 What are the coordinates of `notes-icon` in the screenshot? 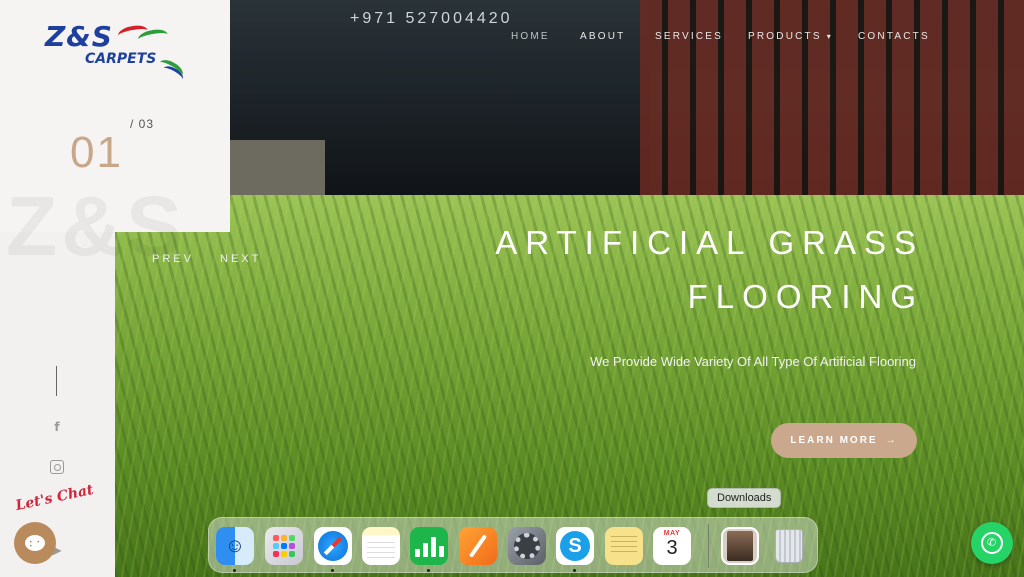 It's located at (381, 546).